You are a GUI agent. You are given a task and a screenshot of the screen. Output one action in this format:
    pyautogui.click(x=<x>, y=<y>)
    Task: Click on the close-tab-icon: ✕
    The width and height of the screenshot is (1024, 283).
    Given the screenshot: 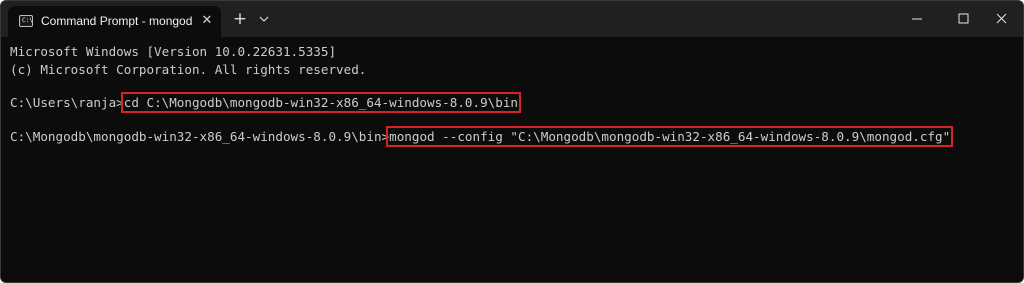 What is the action you would take?
    pyautogui.click(x=207, y=21)
    